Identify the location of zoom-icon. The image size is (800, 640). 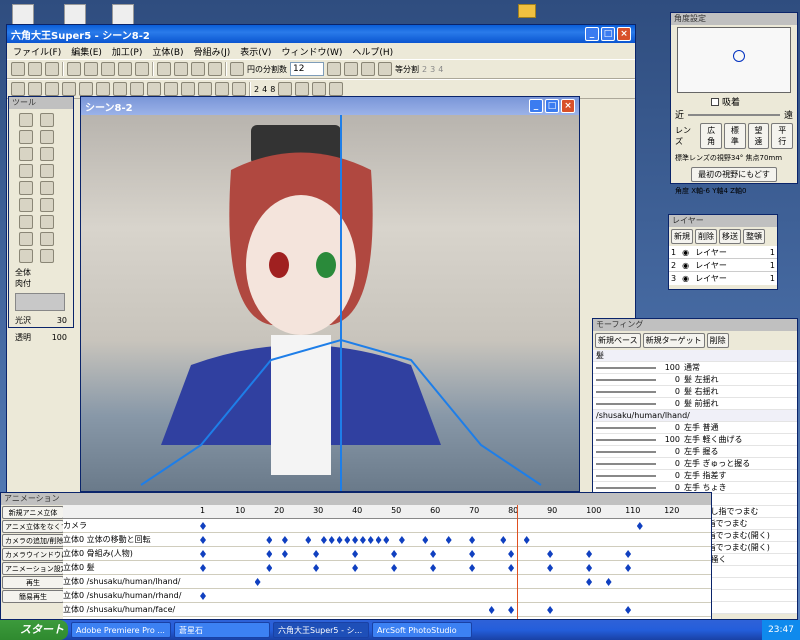
(47, 239).